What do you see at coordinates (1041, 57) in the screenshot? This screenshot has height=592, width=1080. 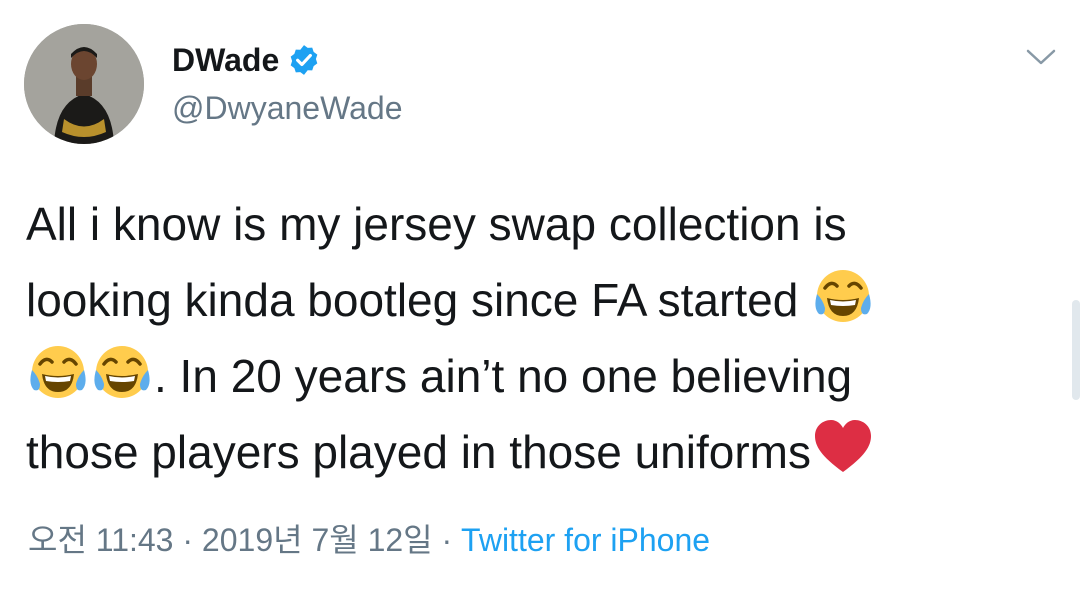 I see `chevron-down-icon` at bounding box center [1041, 57].